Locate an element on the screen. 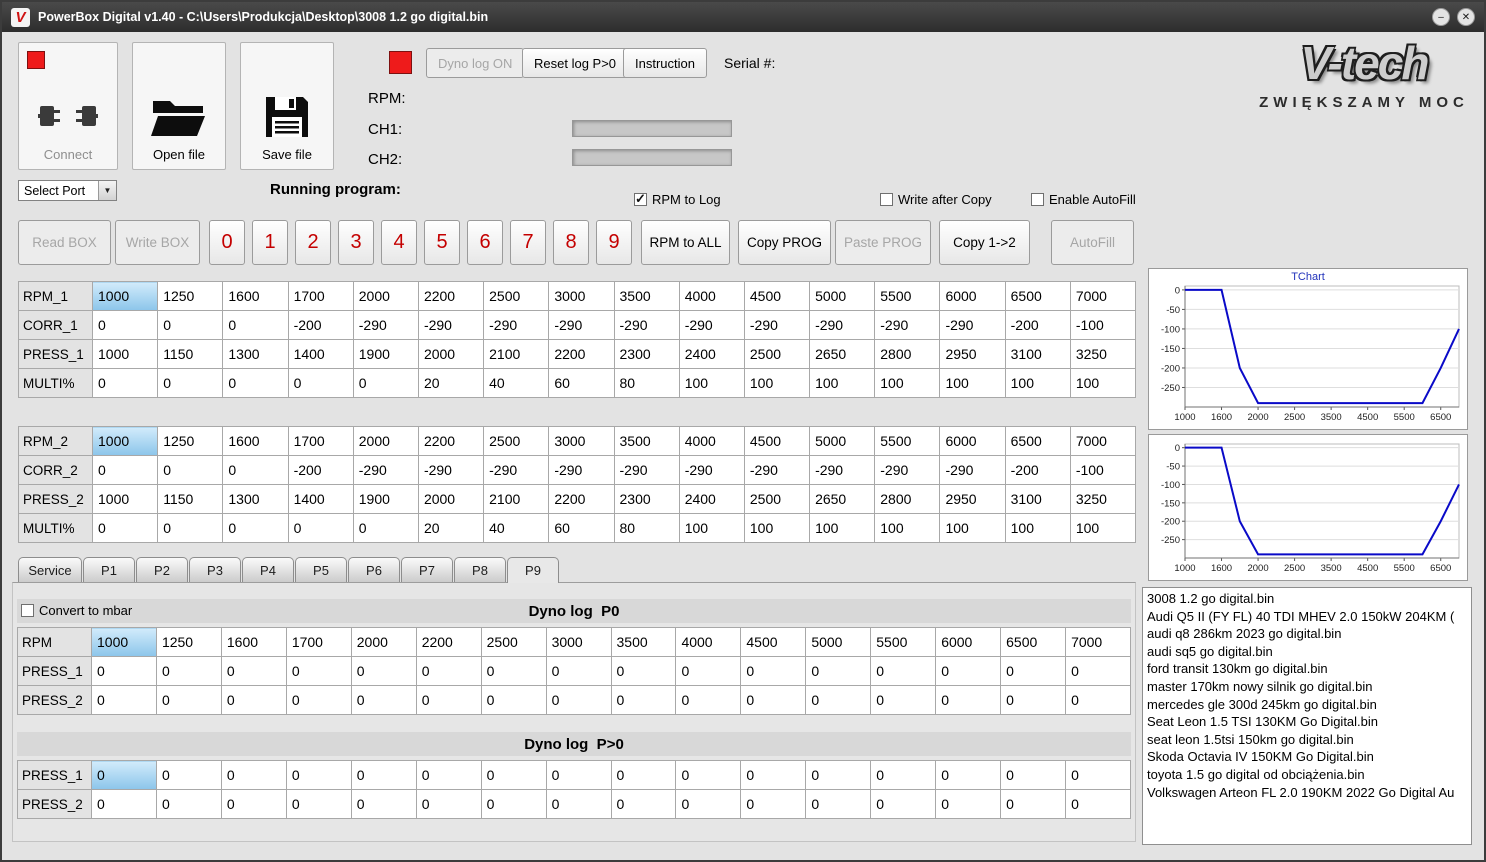 The height and width of the screenshot is (862, 1486). table-cell: 60 is located at coordinates (581, 528).